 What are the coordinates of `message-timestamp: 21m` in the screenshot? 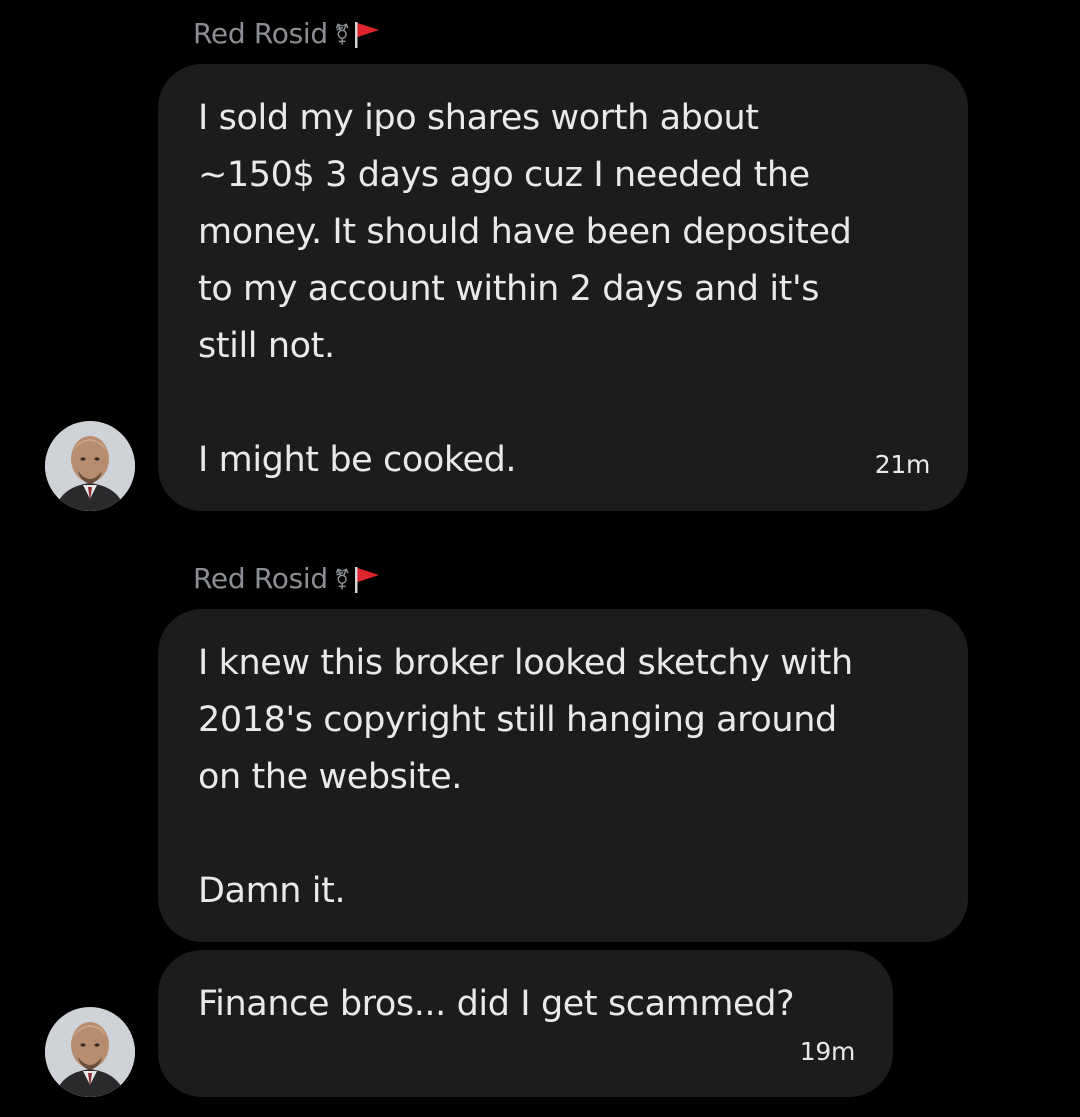 It's located at (902, 464).